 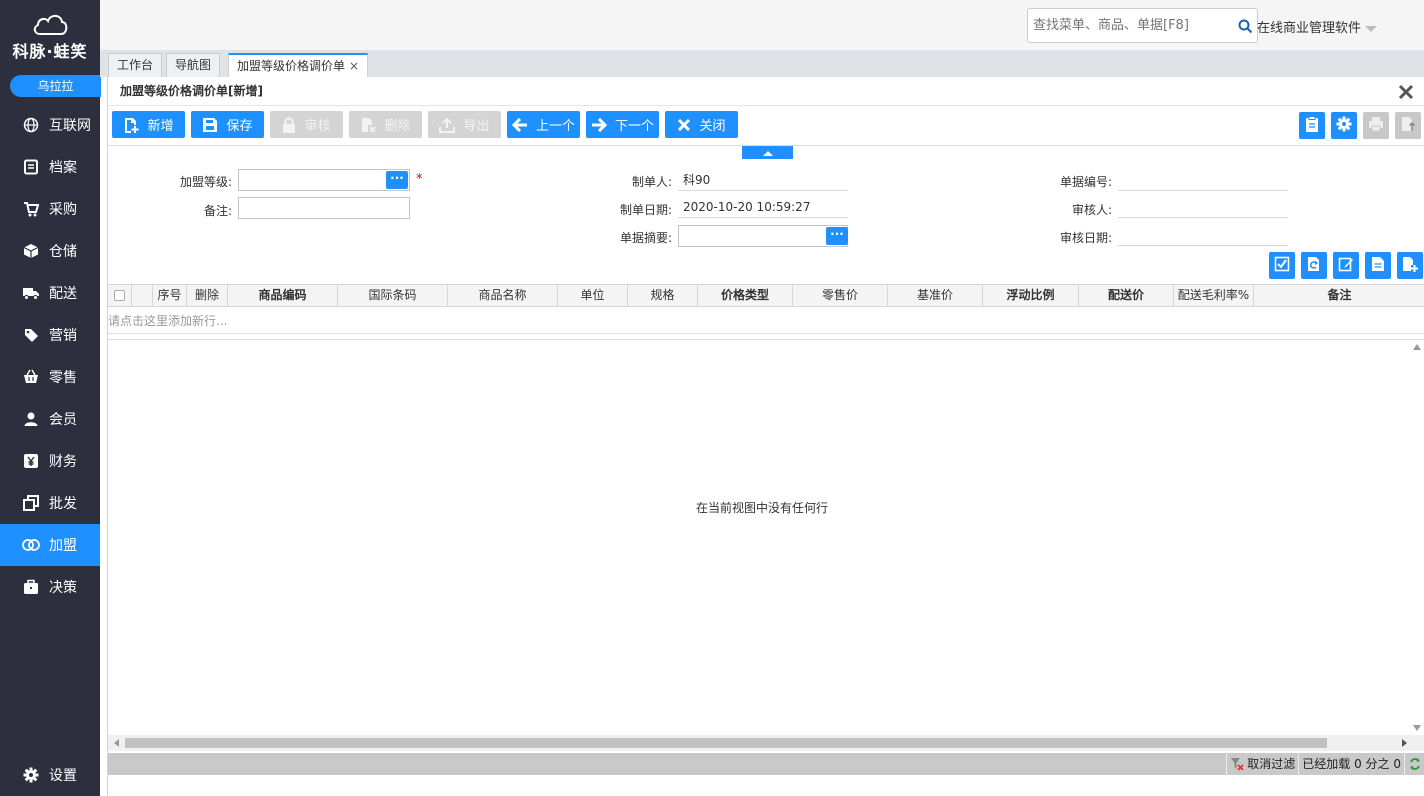 What do you see at coordinates (767, 152) in the screenshot?
I see `collapse-toggle` at bounding box center [767, 152].